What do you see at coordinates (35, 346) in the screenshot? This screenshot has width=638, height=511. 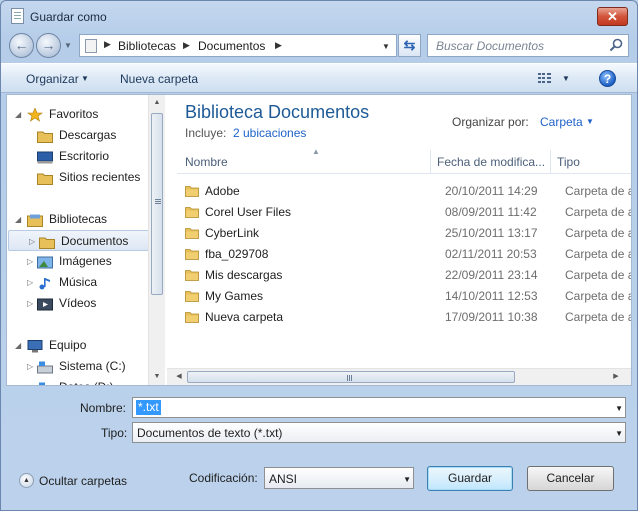 I see `computer-icon` at bounding box center [35, 346].